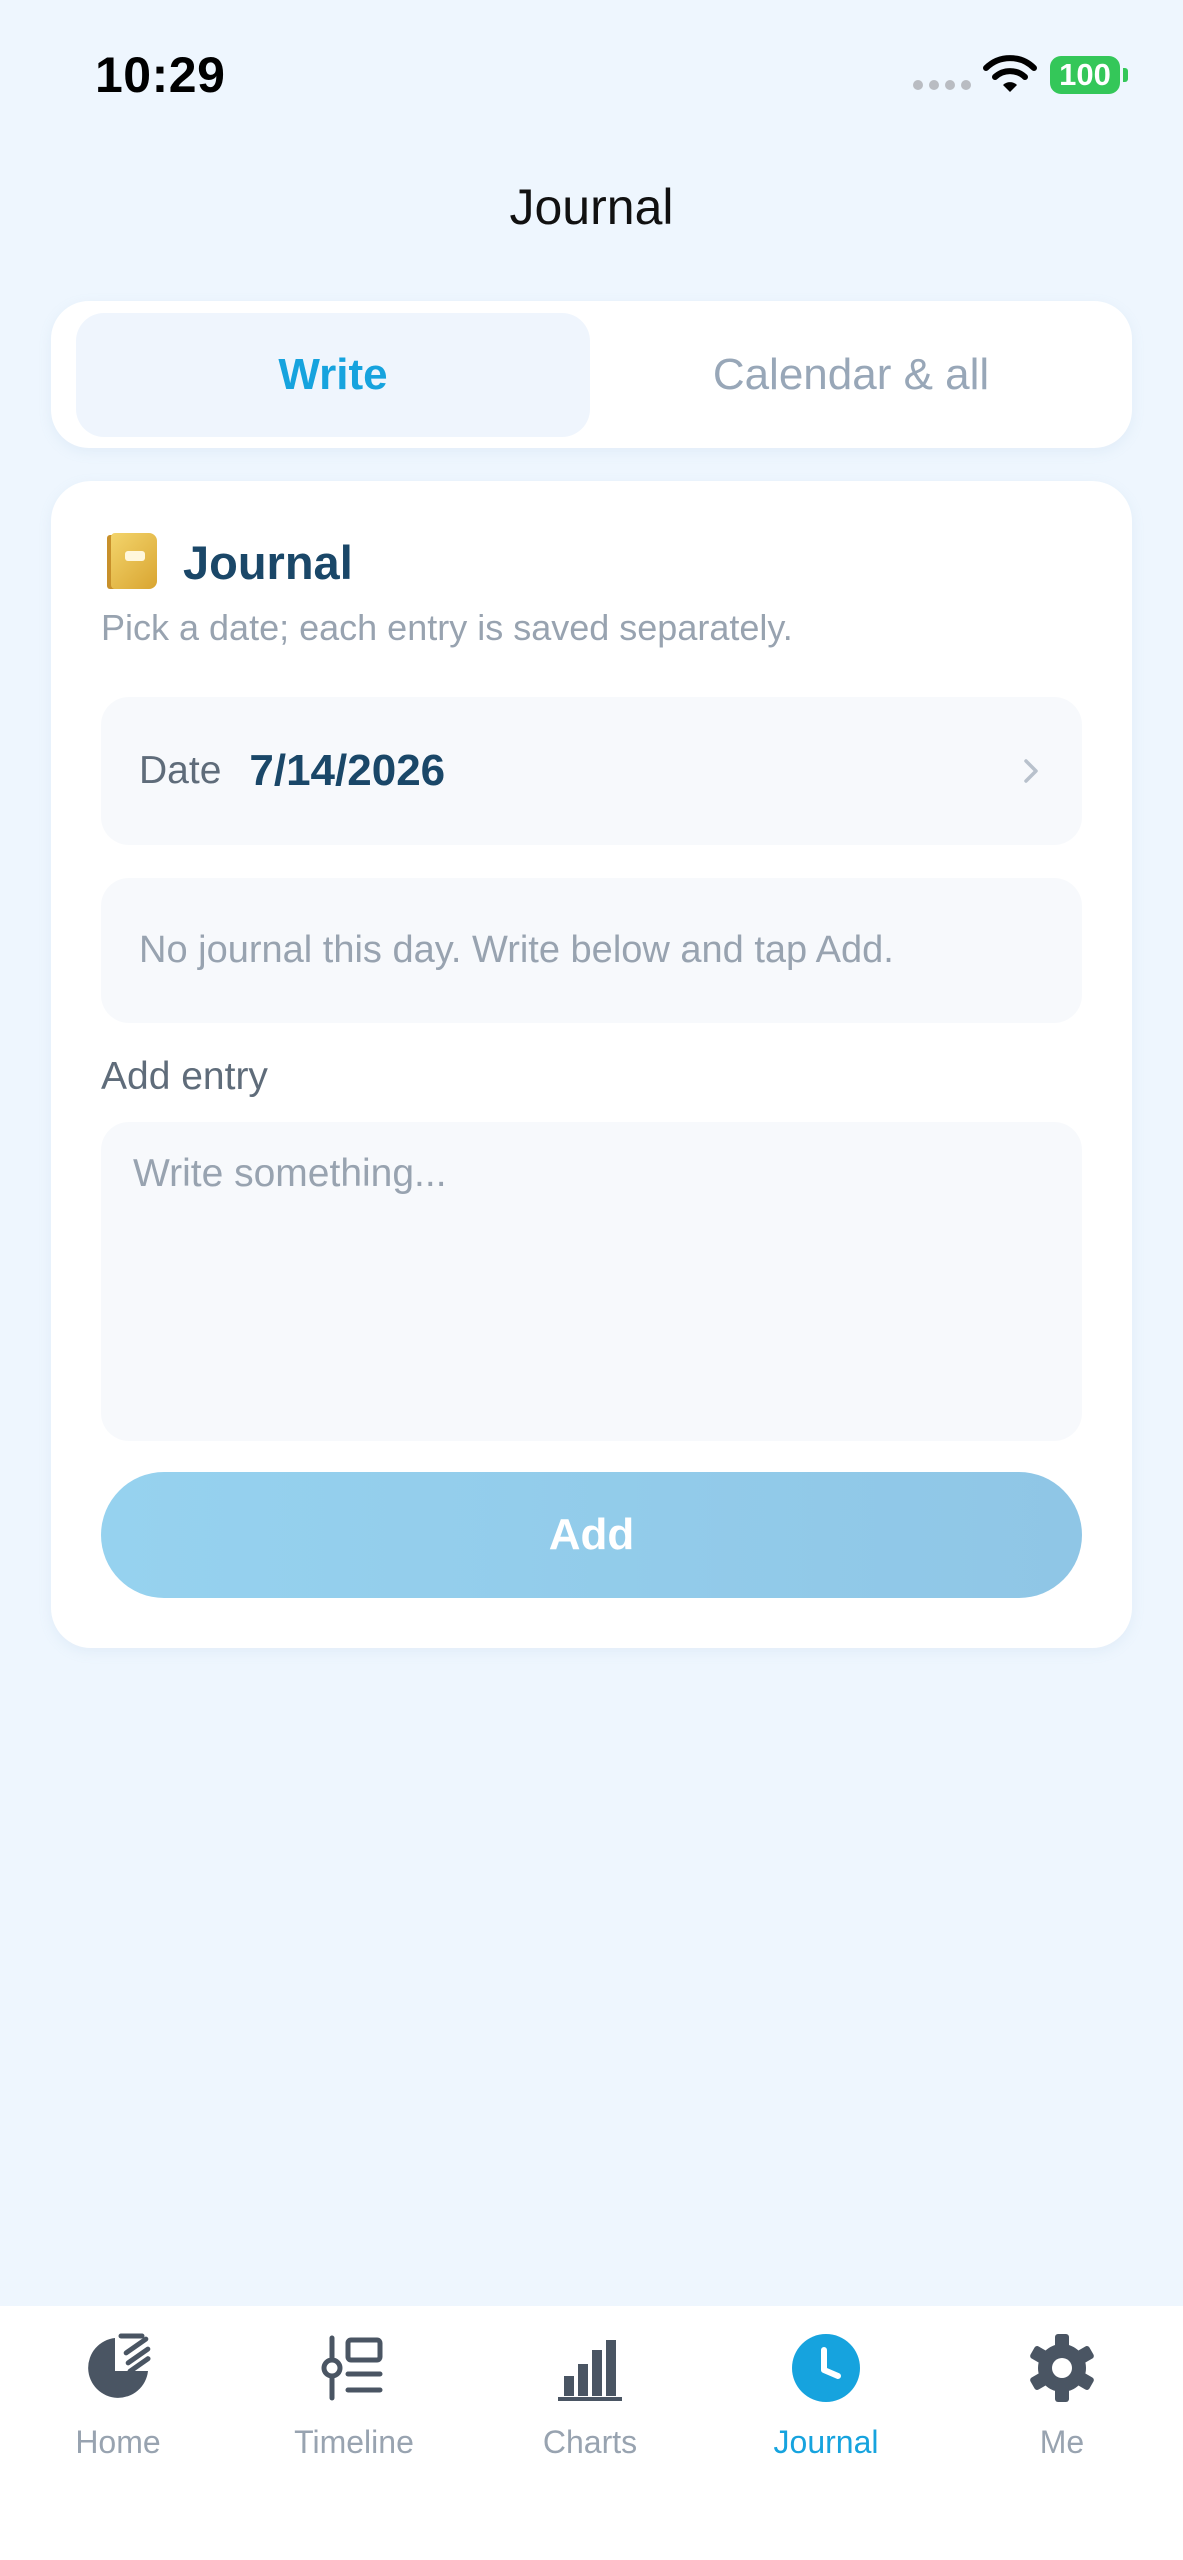 The width and height of the screenshot is (1183, 2560). I want to click on tab-timeline-label: Timeline, so click(354, 2442).